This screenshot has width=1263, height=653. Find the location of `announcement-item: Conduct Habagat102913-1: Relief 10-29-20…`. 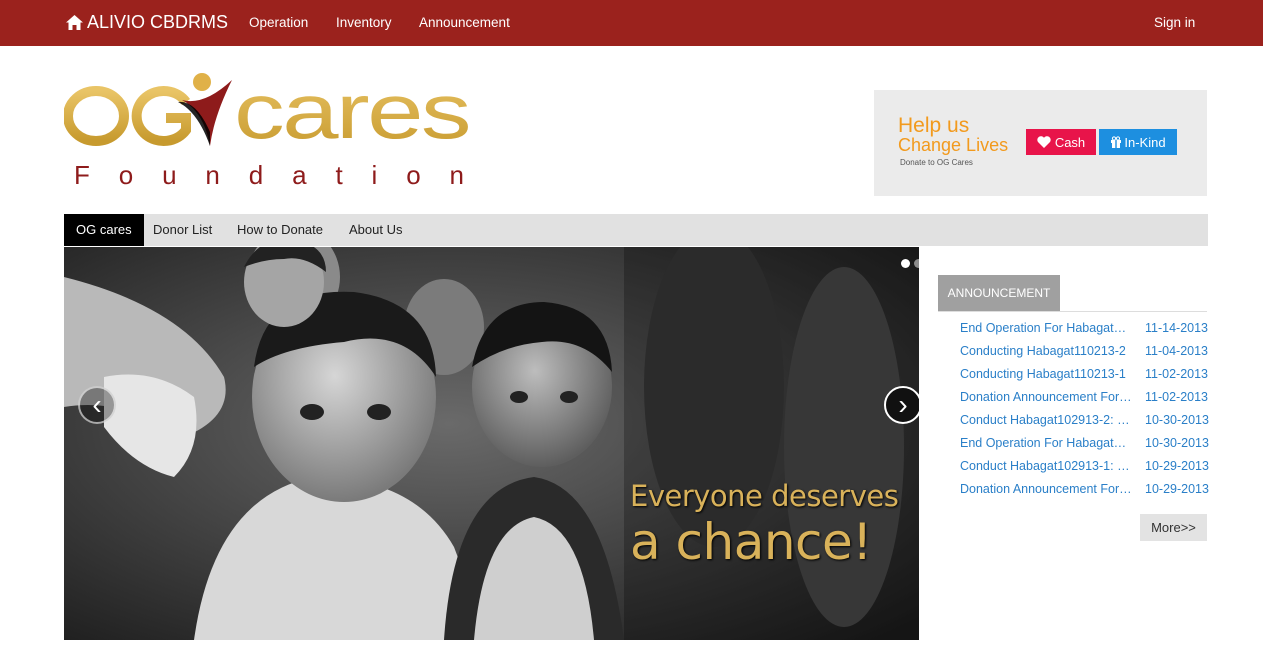

announcement-item: Conduct Habagat102913-1: Relief 10-29-20… is located at coordinates (1084, 469).